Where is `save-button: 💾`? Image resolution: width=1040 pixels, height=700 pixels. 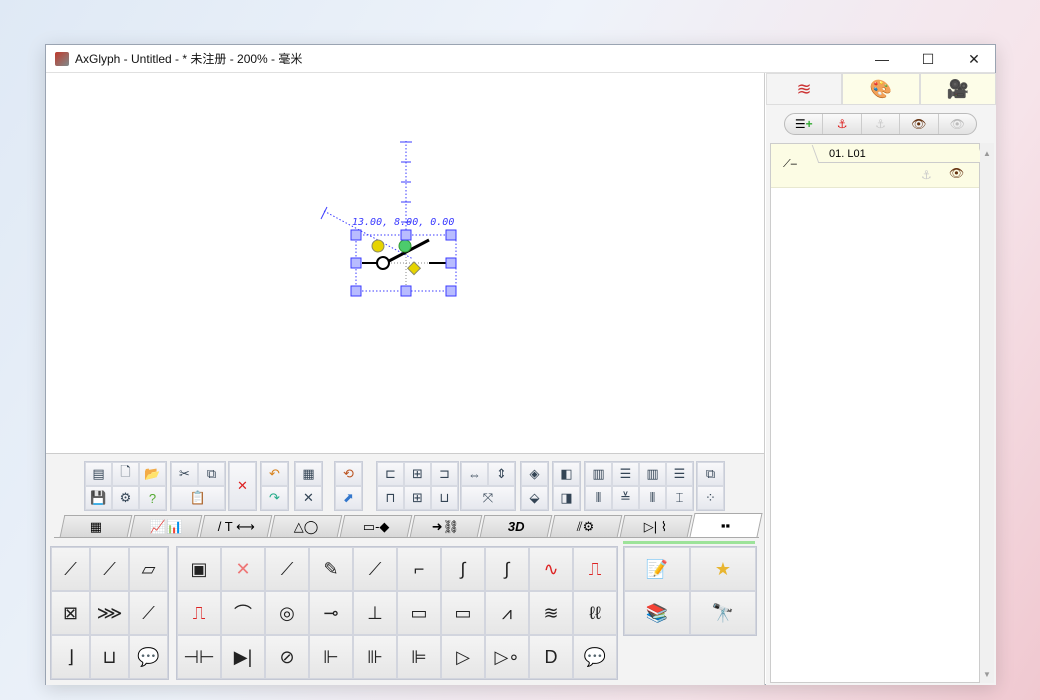 save-button: 💾 is located at coordinates (98, 498).